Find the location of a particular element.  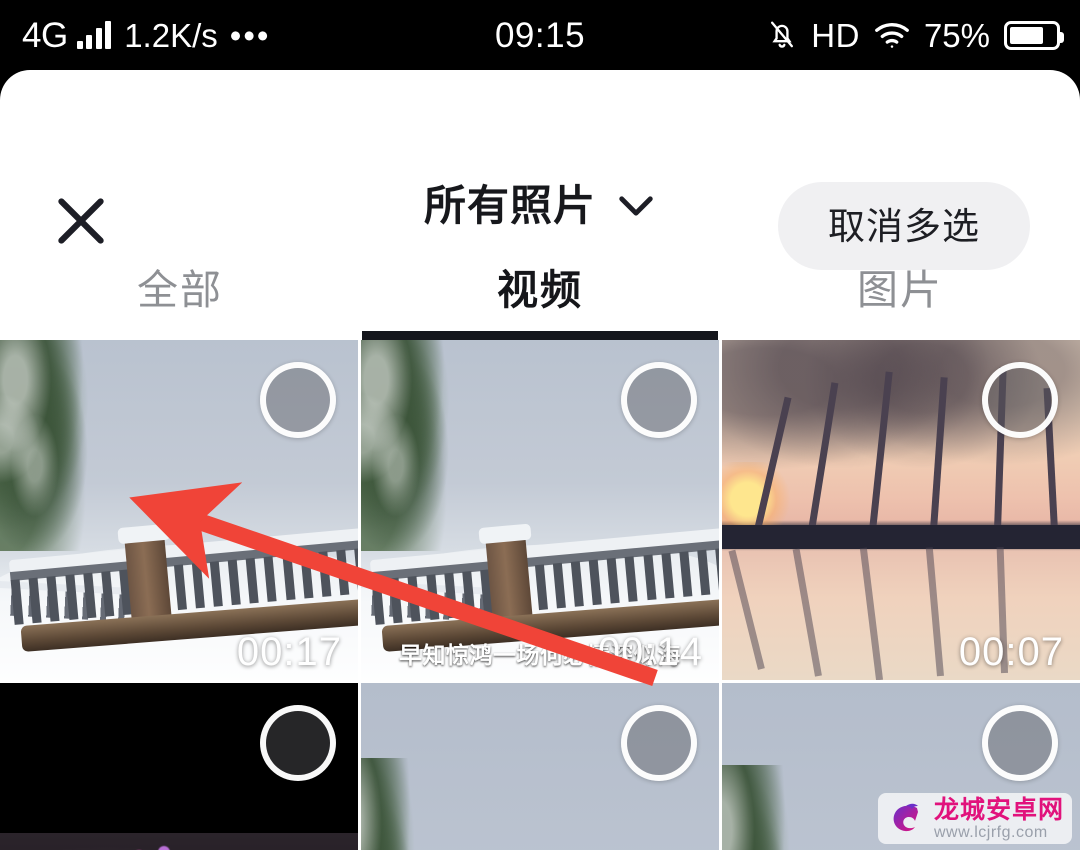

hd-label: HD is located at coordinates (835, 35).